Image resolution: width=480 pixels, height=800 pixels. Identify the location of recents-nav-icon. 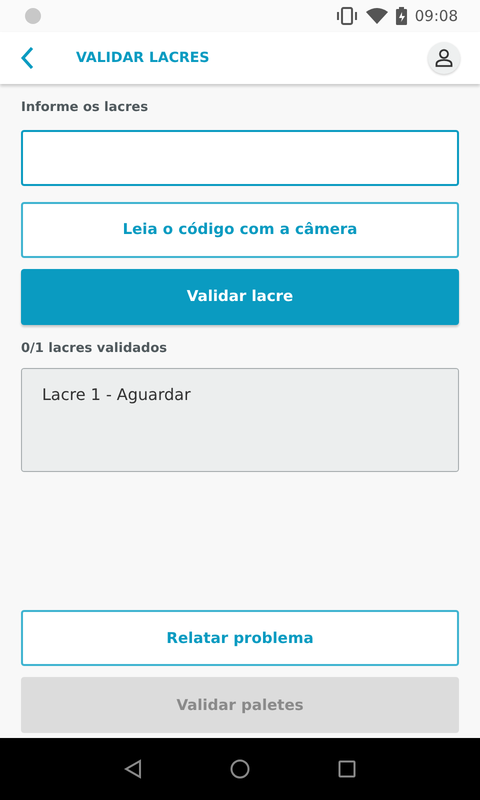
(347, 769).